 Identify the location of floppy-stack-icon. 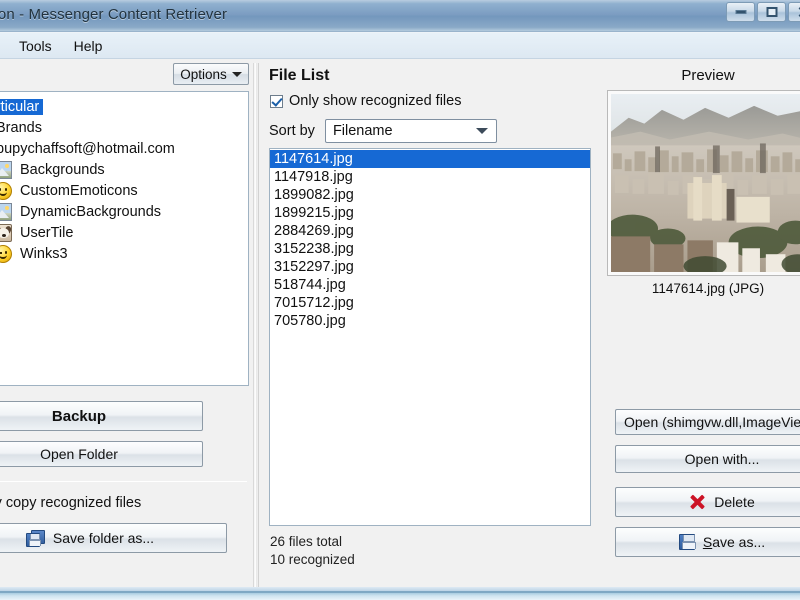
(35, 538).